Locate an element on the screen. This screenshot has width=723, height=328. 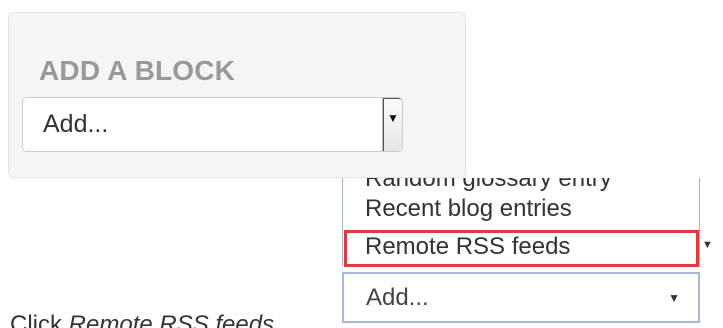
select-arrow-button: ▼ is located at coordinates (392, 124).